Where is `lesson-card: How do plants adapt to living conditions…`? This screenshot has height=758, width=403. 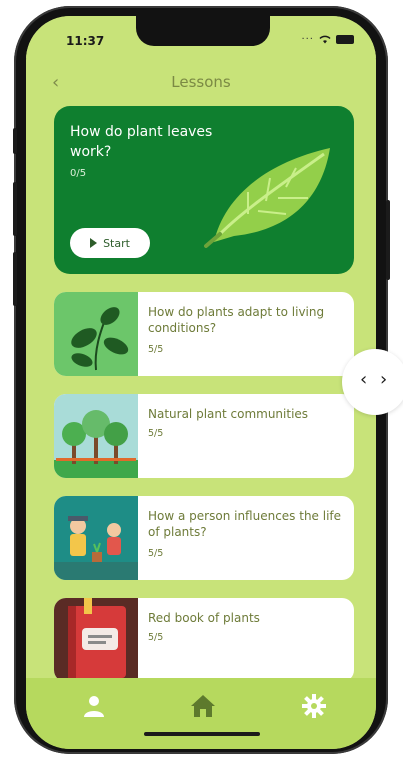
lesson-card: How do plants adapt to living conditions… is located at coordinates (204, 334).